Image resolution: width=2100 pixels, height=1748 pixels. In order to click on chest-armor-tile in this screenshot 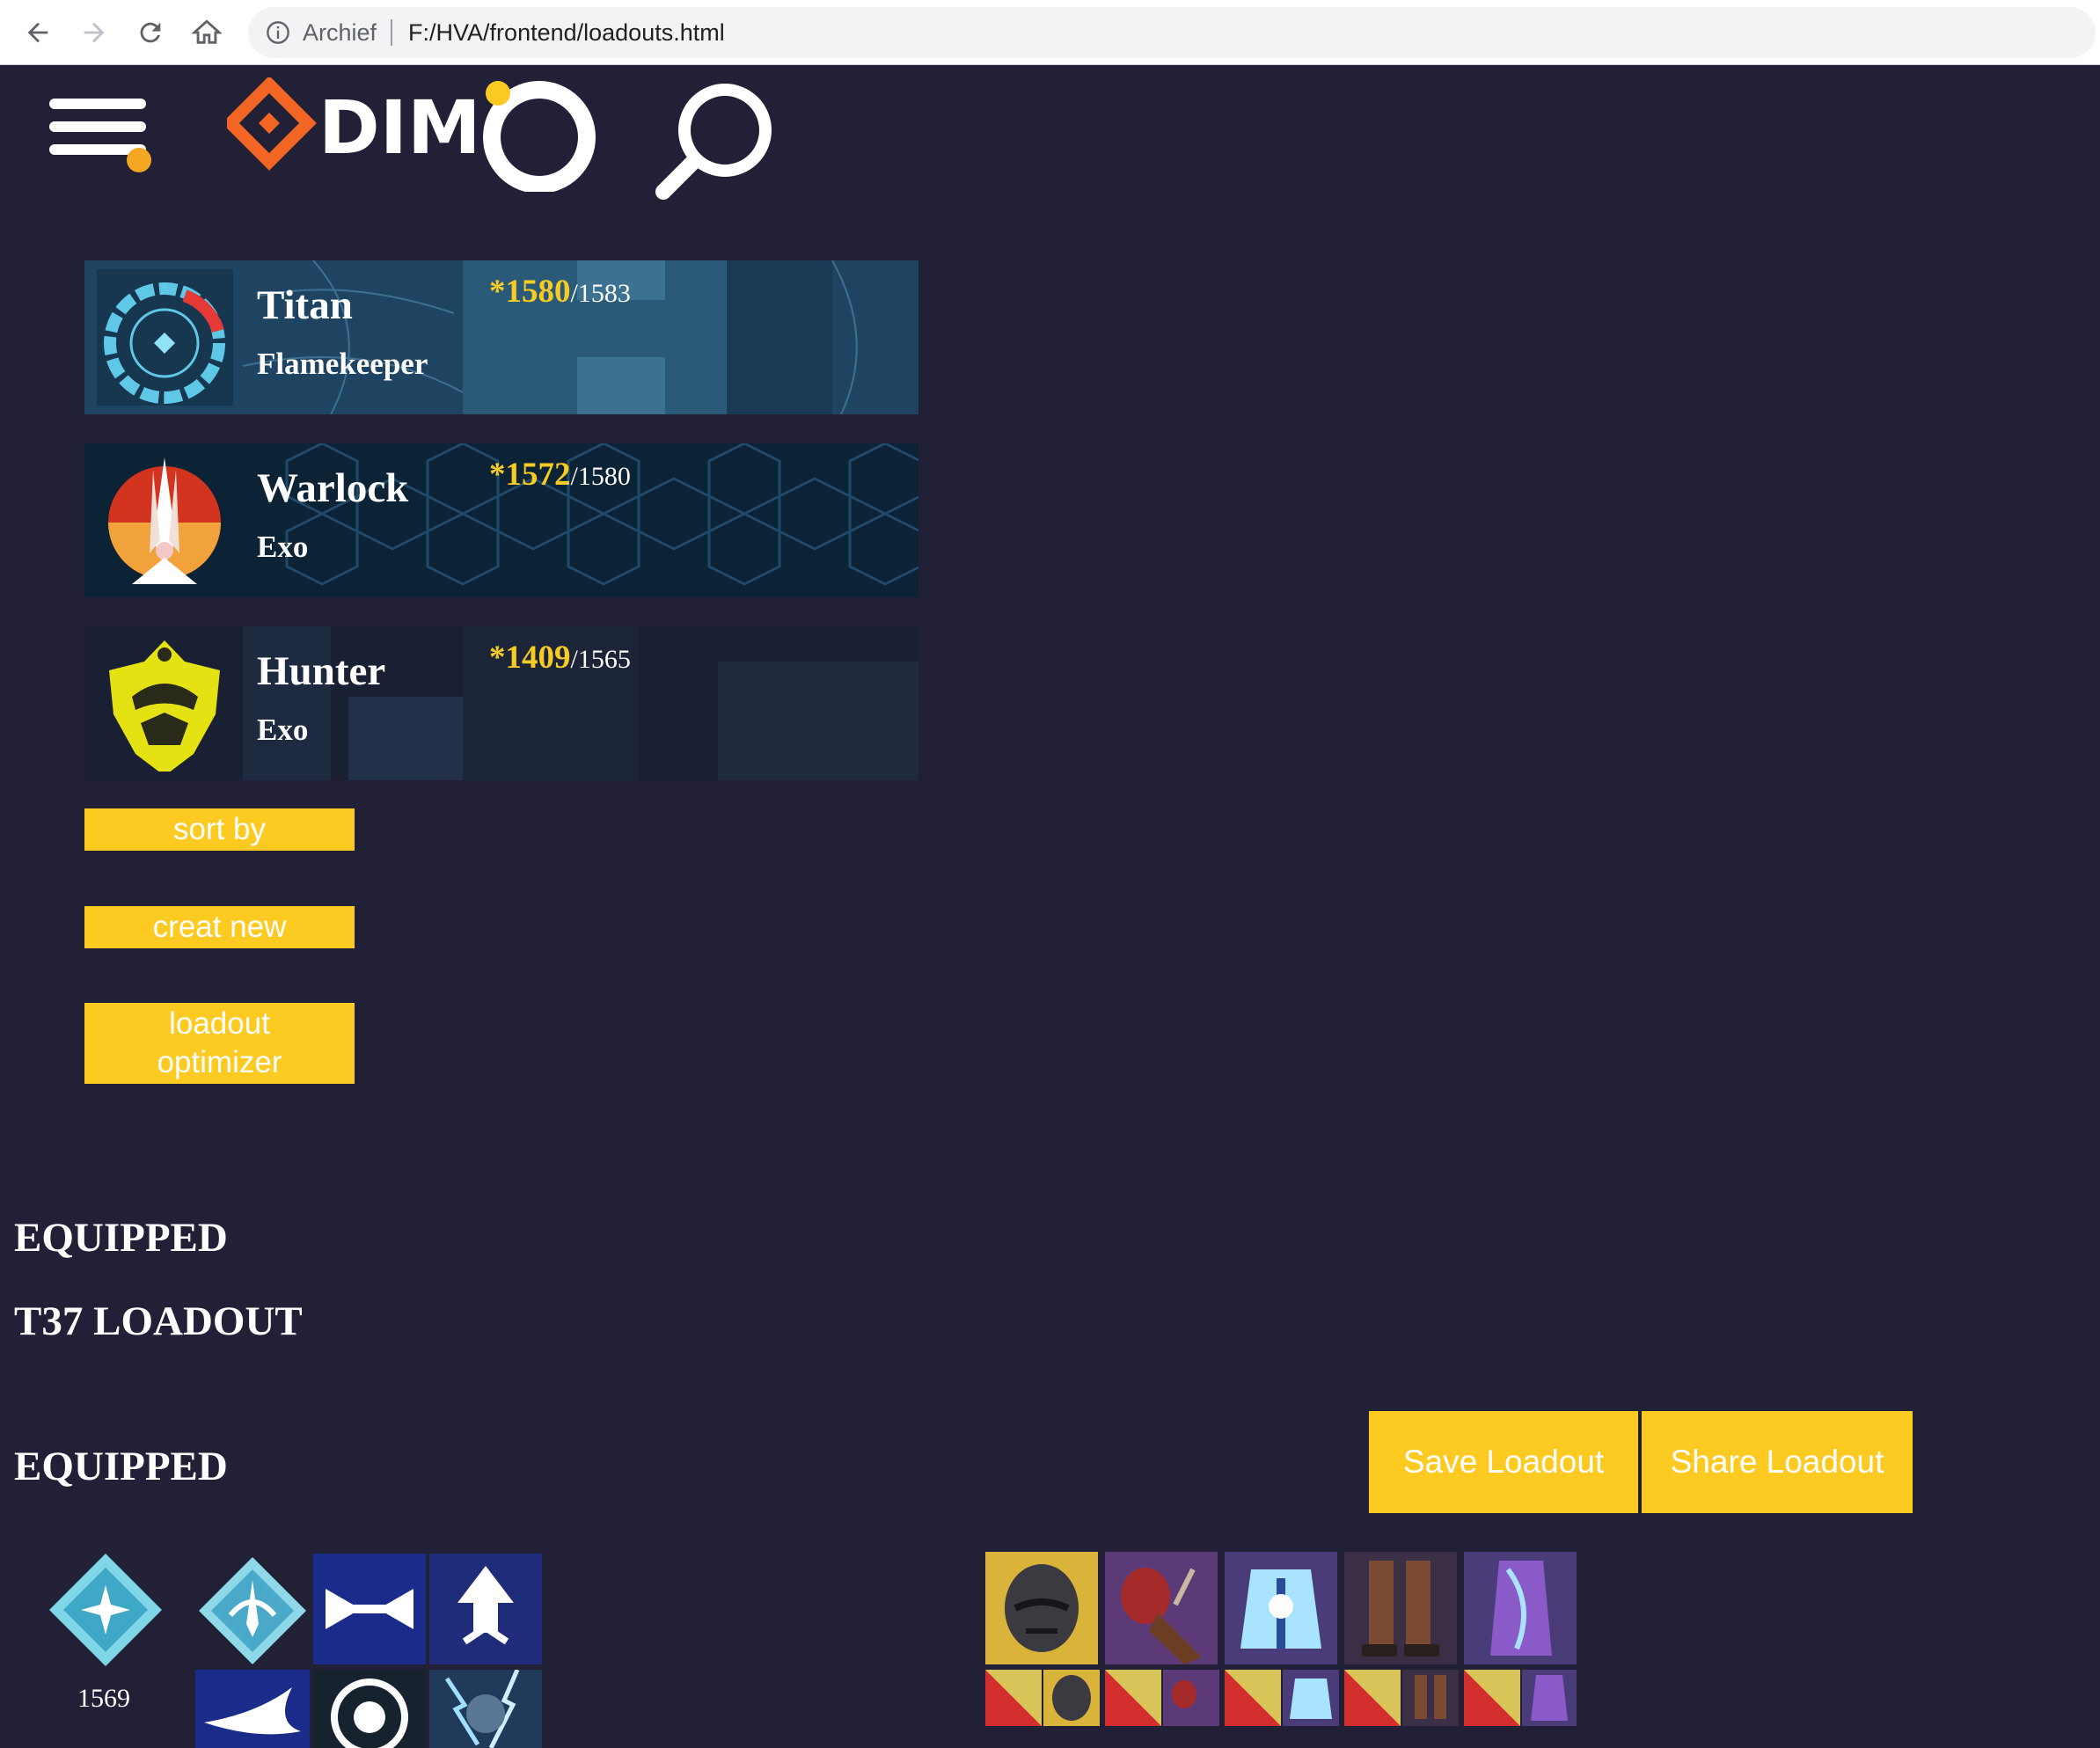, I will do `click(1281, 1608)`.